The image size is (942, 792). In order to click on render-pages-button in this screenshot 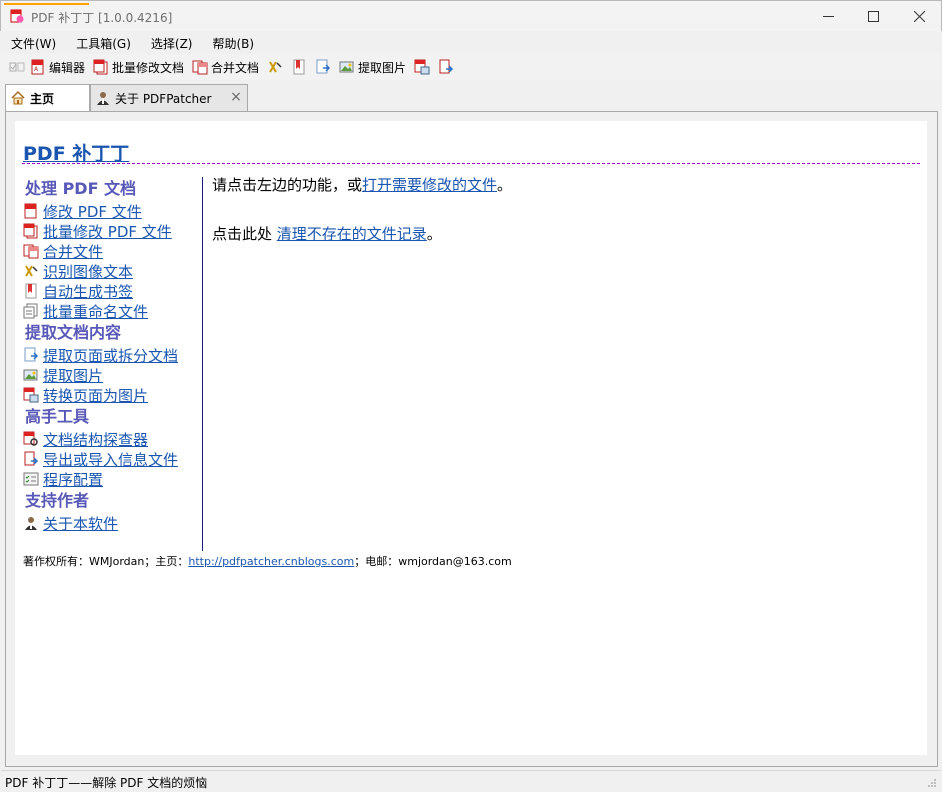, I will do `click(422, 67)`.